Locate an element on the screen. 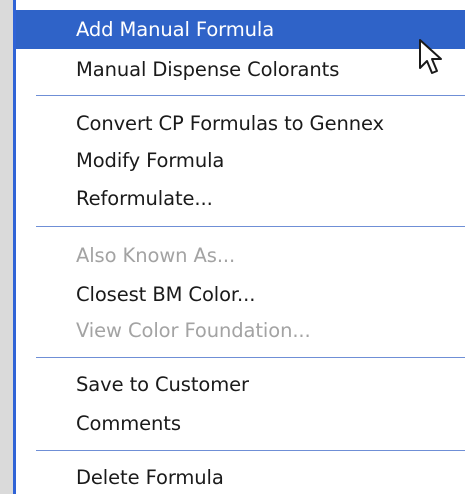 The width and height of the screenshot is (465, 494). menu-item-save-to-customer: Save to Customer is located at coordinates (162, 385).